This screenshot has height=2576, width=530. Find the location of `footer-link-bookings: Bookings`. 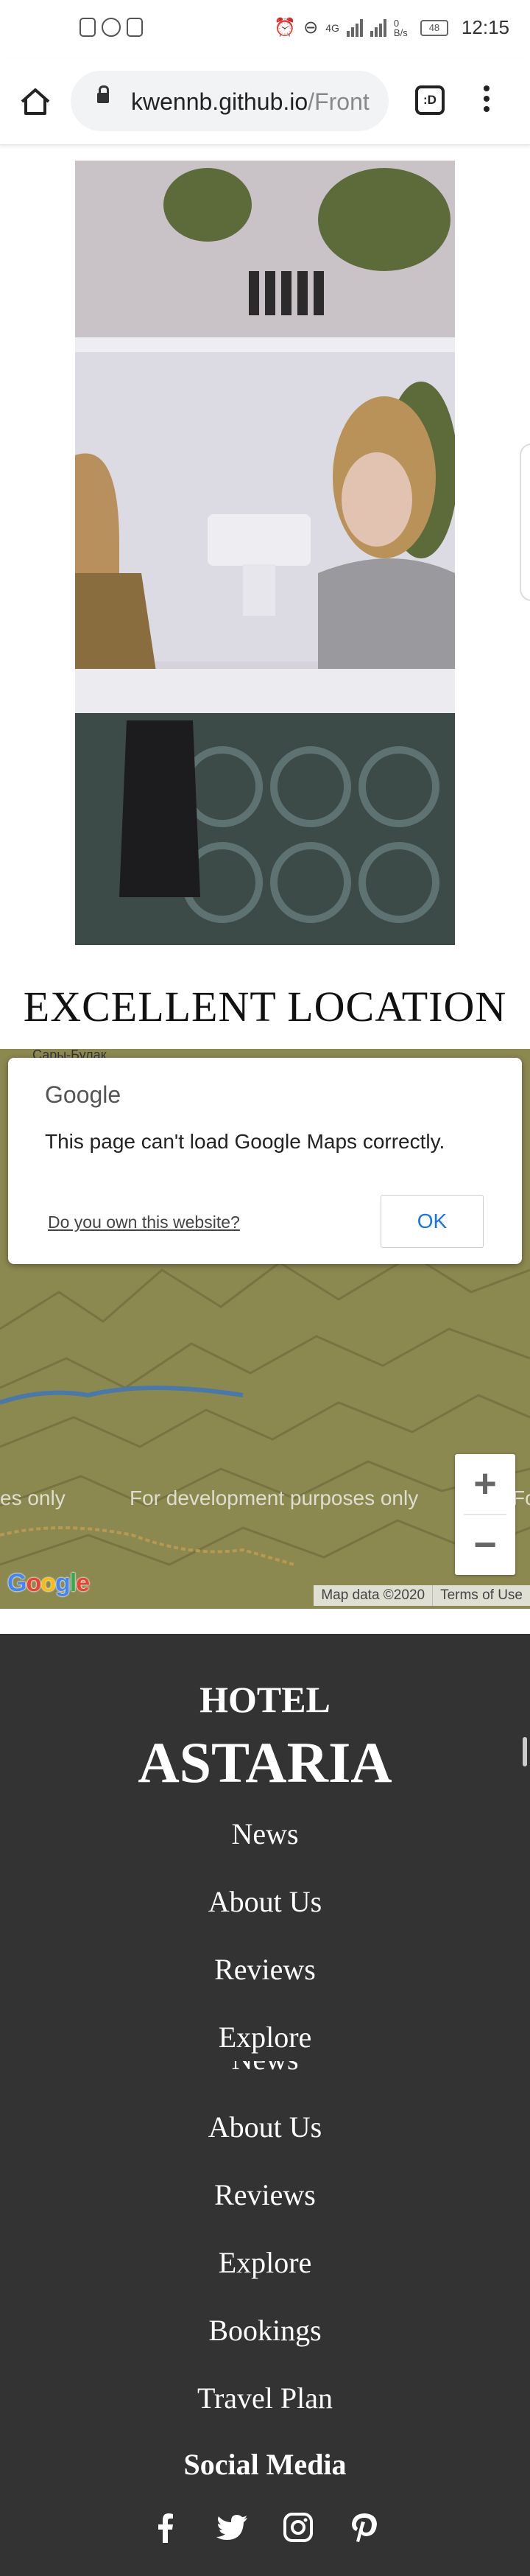

footer-link-bookings: Bookings is located at coordinates (265, 2330).